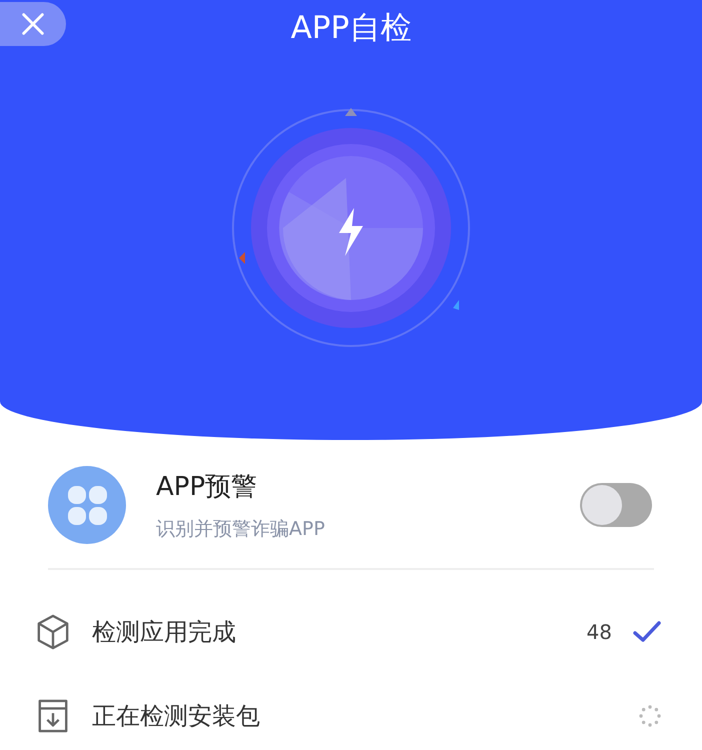 The height and width of the screenshot is (750, 702). What do you see at coordinates (53, 632) in the screenshot?
I see `cube-icon` at bounding box center [53, 632].